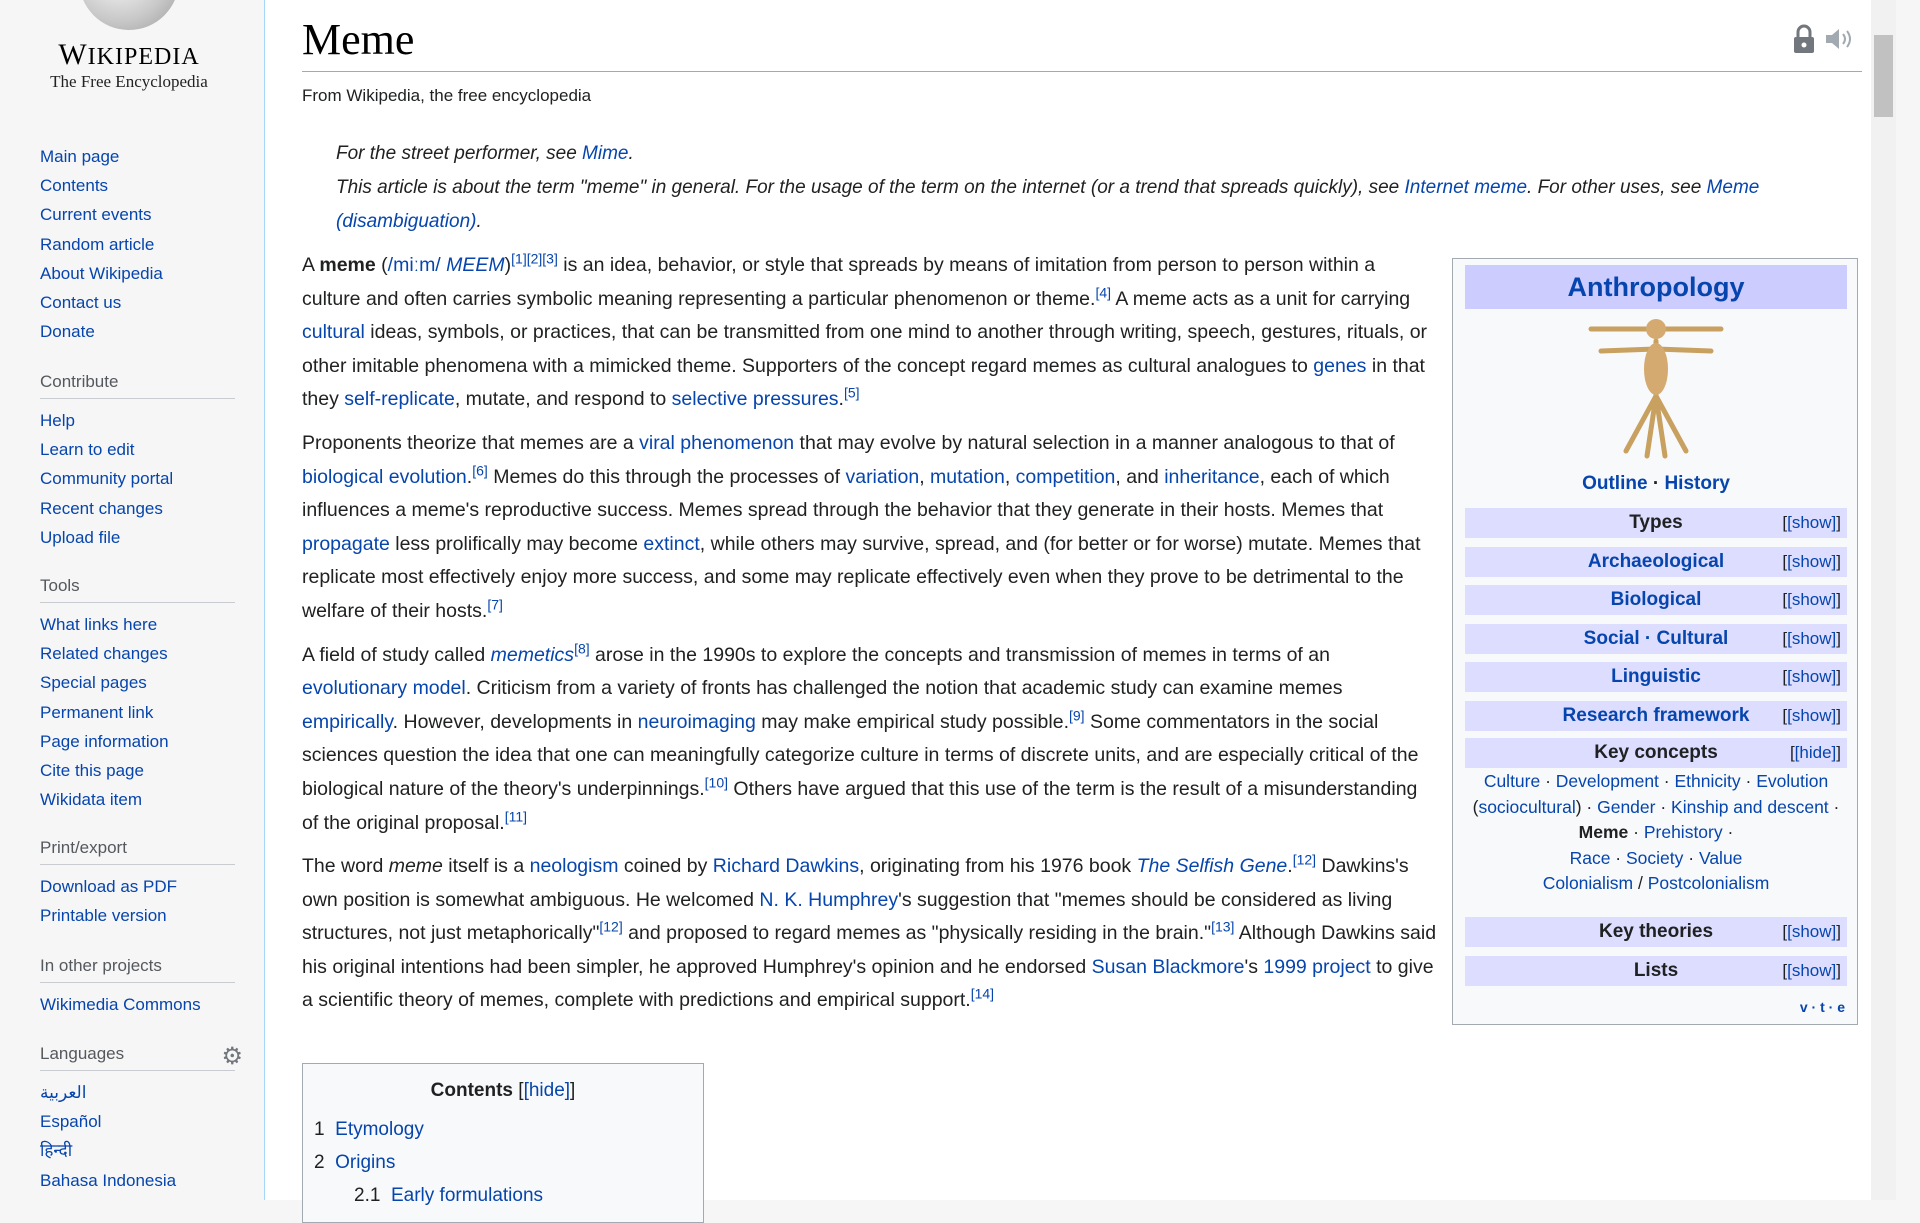 The image size is (1920, 1223). Describe the element at coordinates (140, 741) in the screenshot. I see `nav-page-information: Page information` at that location.